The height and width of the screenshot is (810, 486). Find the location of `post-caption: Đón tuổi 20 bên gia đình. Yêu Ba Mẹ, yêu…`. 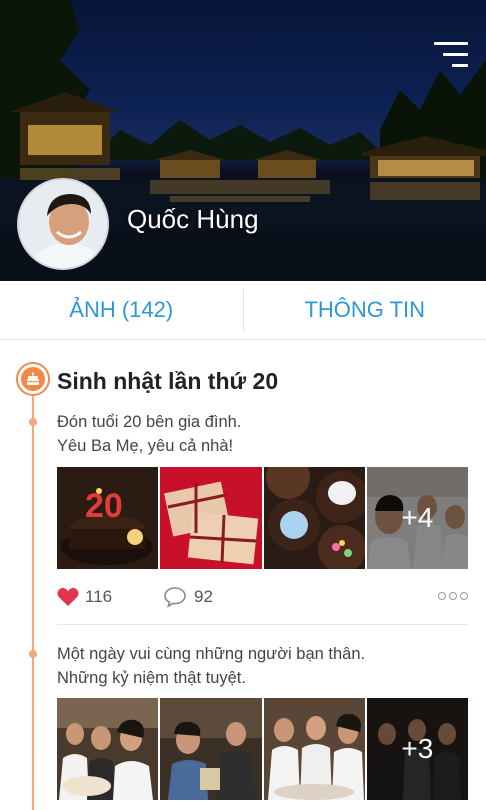

post-caption: Đón tuổi 20 bên gia đình. Yêu Ba Mẹ, yêu… is located at coordinates (149, 434).